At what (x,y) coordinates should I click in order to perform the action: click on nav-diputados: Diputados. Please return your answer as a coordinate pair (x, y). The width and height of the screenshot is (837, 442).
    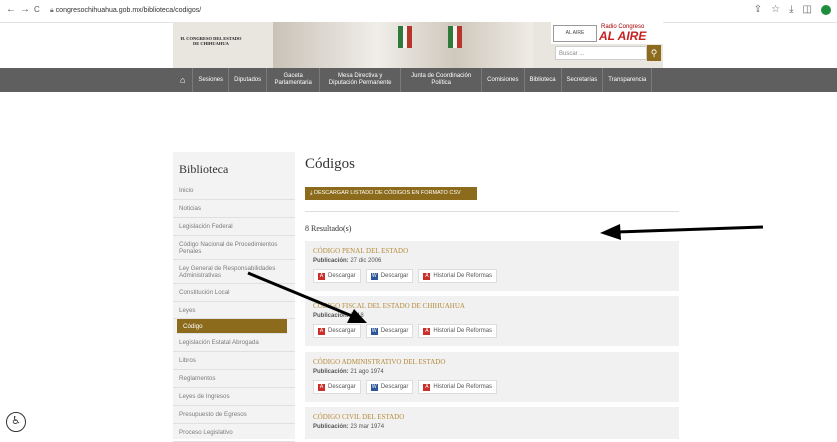
    Looking at the image, I should click on (248, 80).